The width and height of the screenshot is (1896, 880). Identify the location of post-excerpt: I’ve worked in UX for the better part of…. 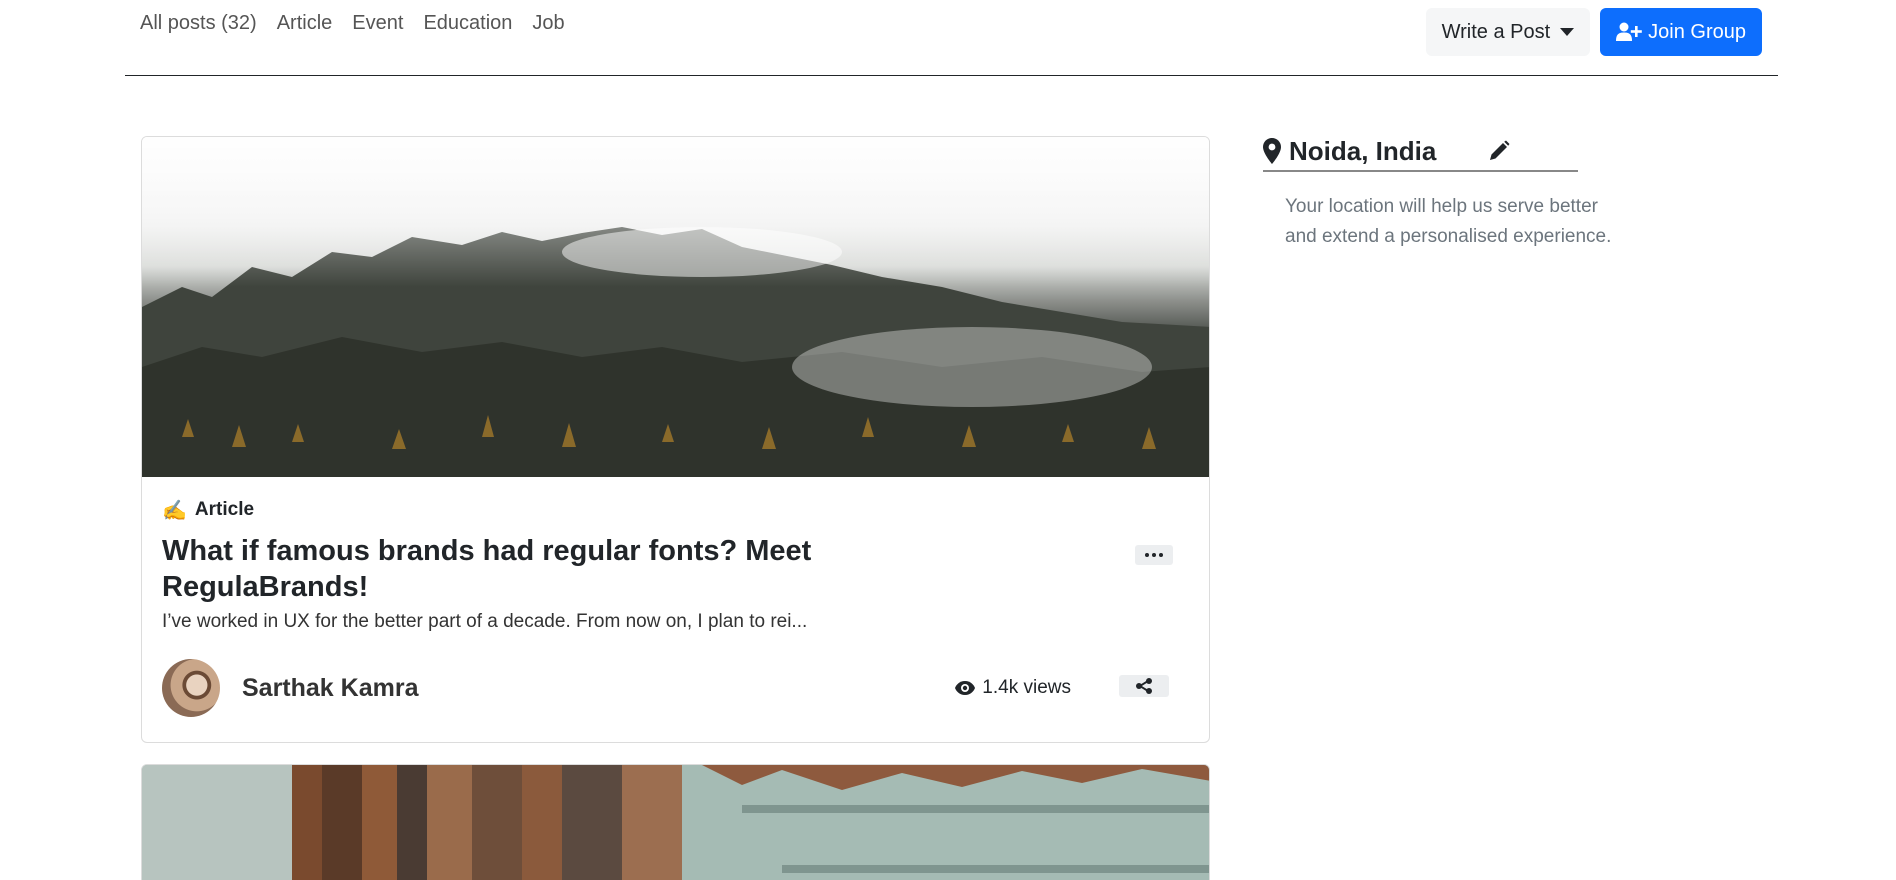
(485, 621).